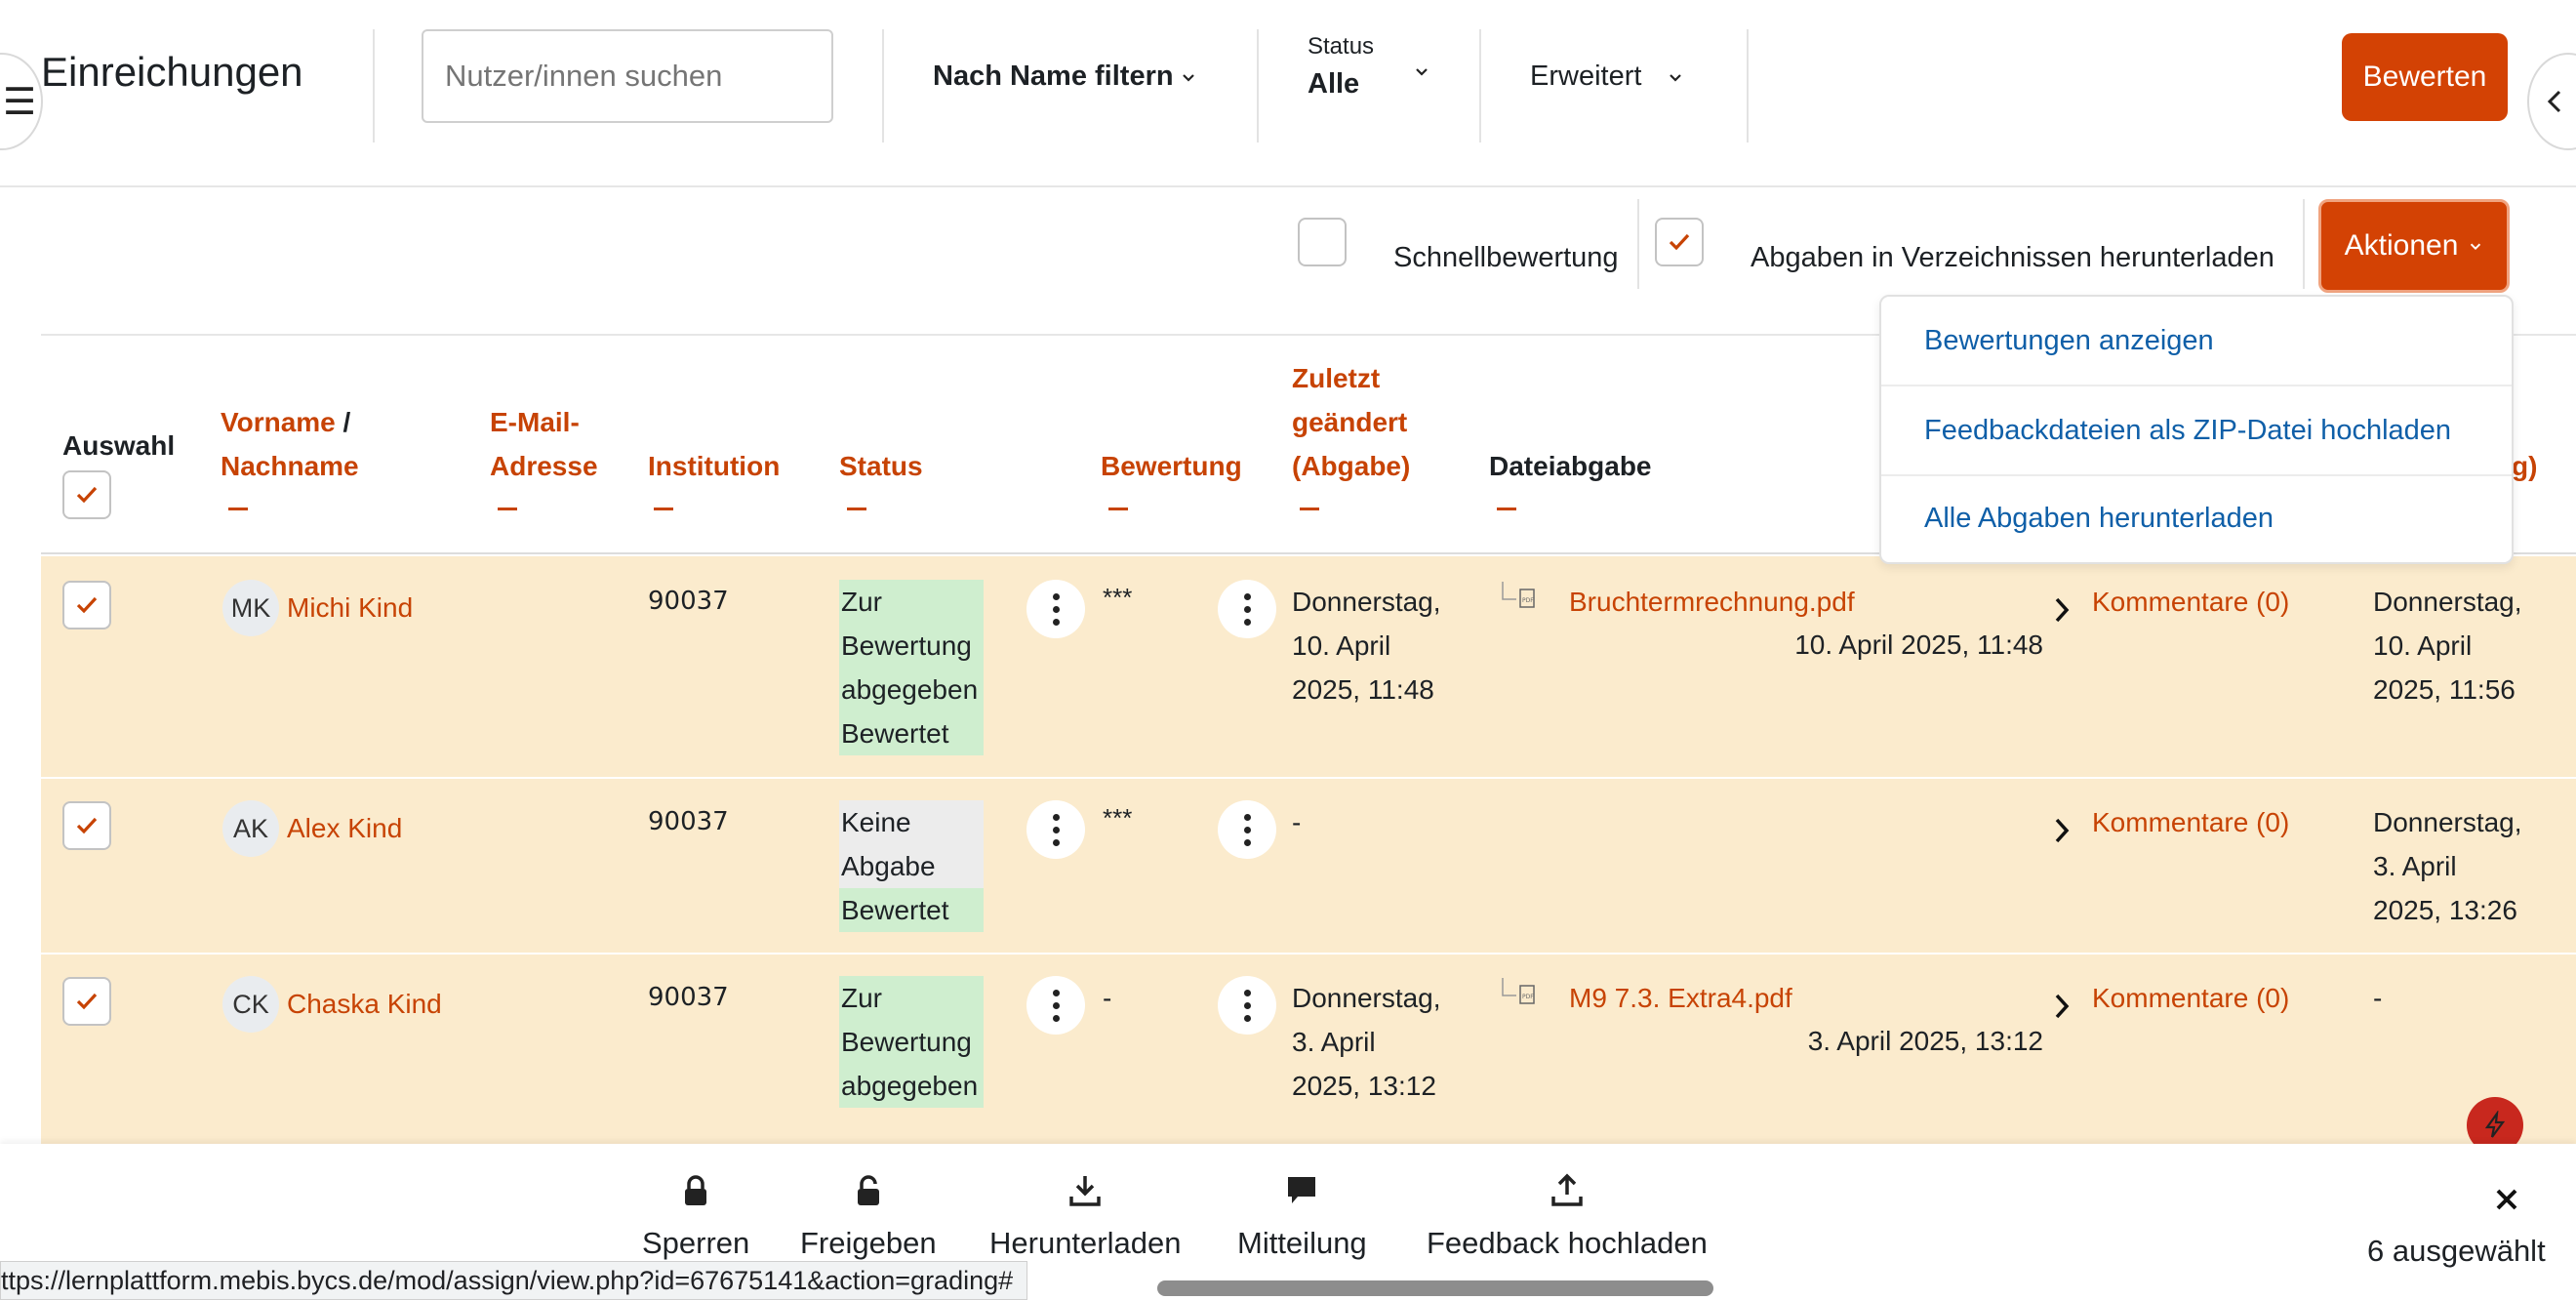  Describe the element at coordinates (1118, 597) in the screenshot. I see `grade-value: ***` at that location.